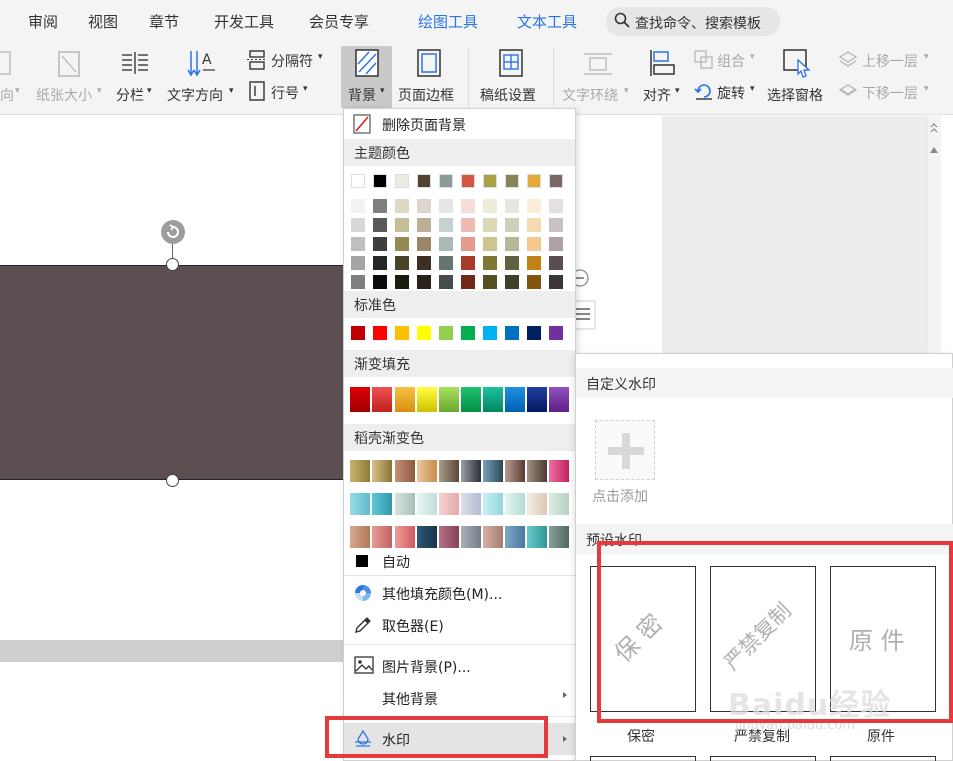 This screenshot has height=761, width=953. I want to click on eyedropper-item: 取色器(E), so click(459, 625).